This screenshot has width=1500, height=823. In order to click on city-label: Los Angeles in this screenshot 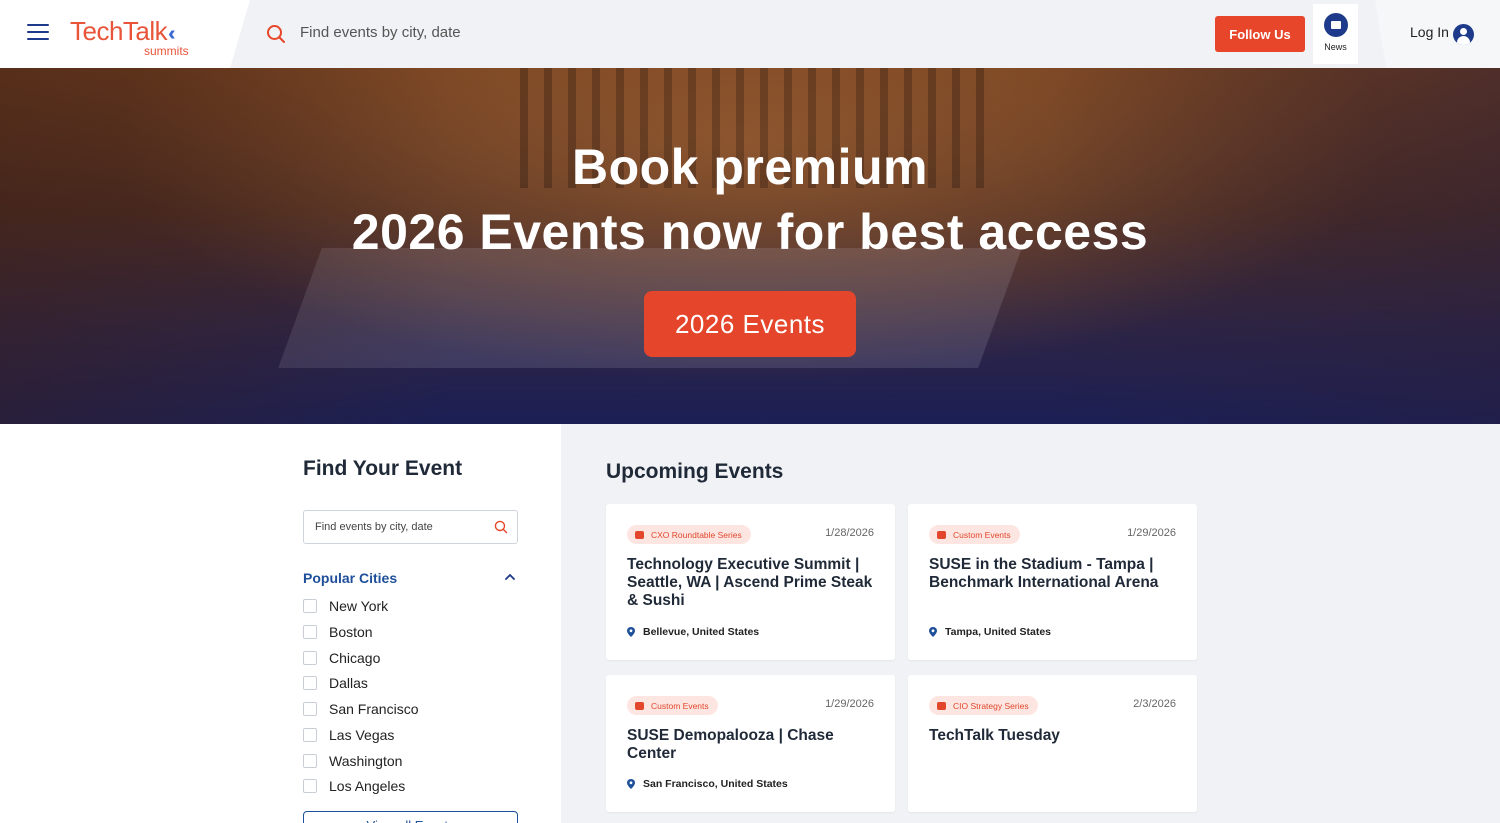, I will do `click(367, 786)`.